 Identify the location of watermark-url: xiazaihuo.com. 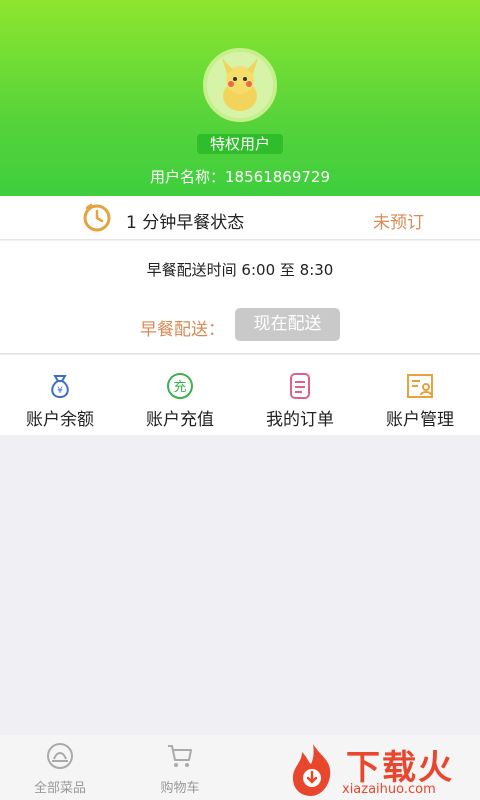
(389, 789).